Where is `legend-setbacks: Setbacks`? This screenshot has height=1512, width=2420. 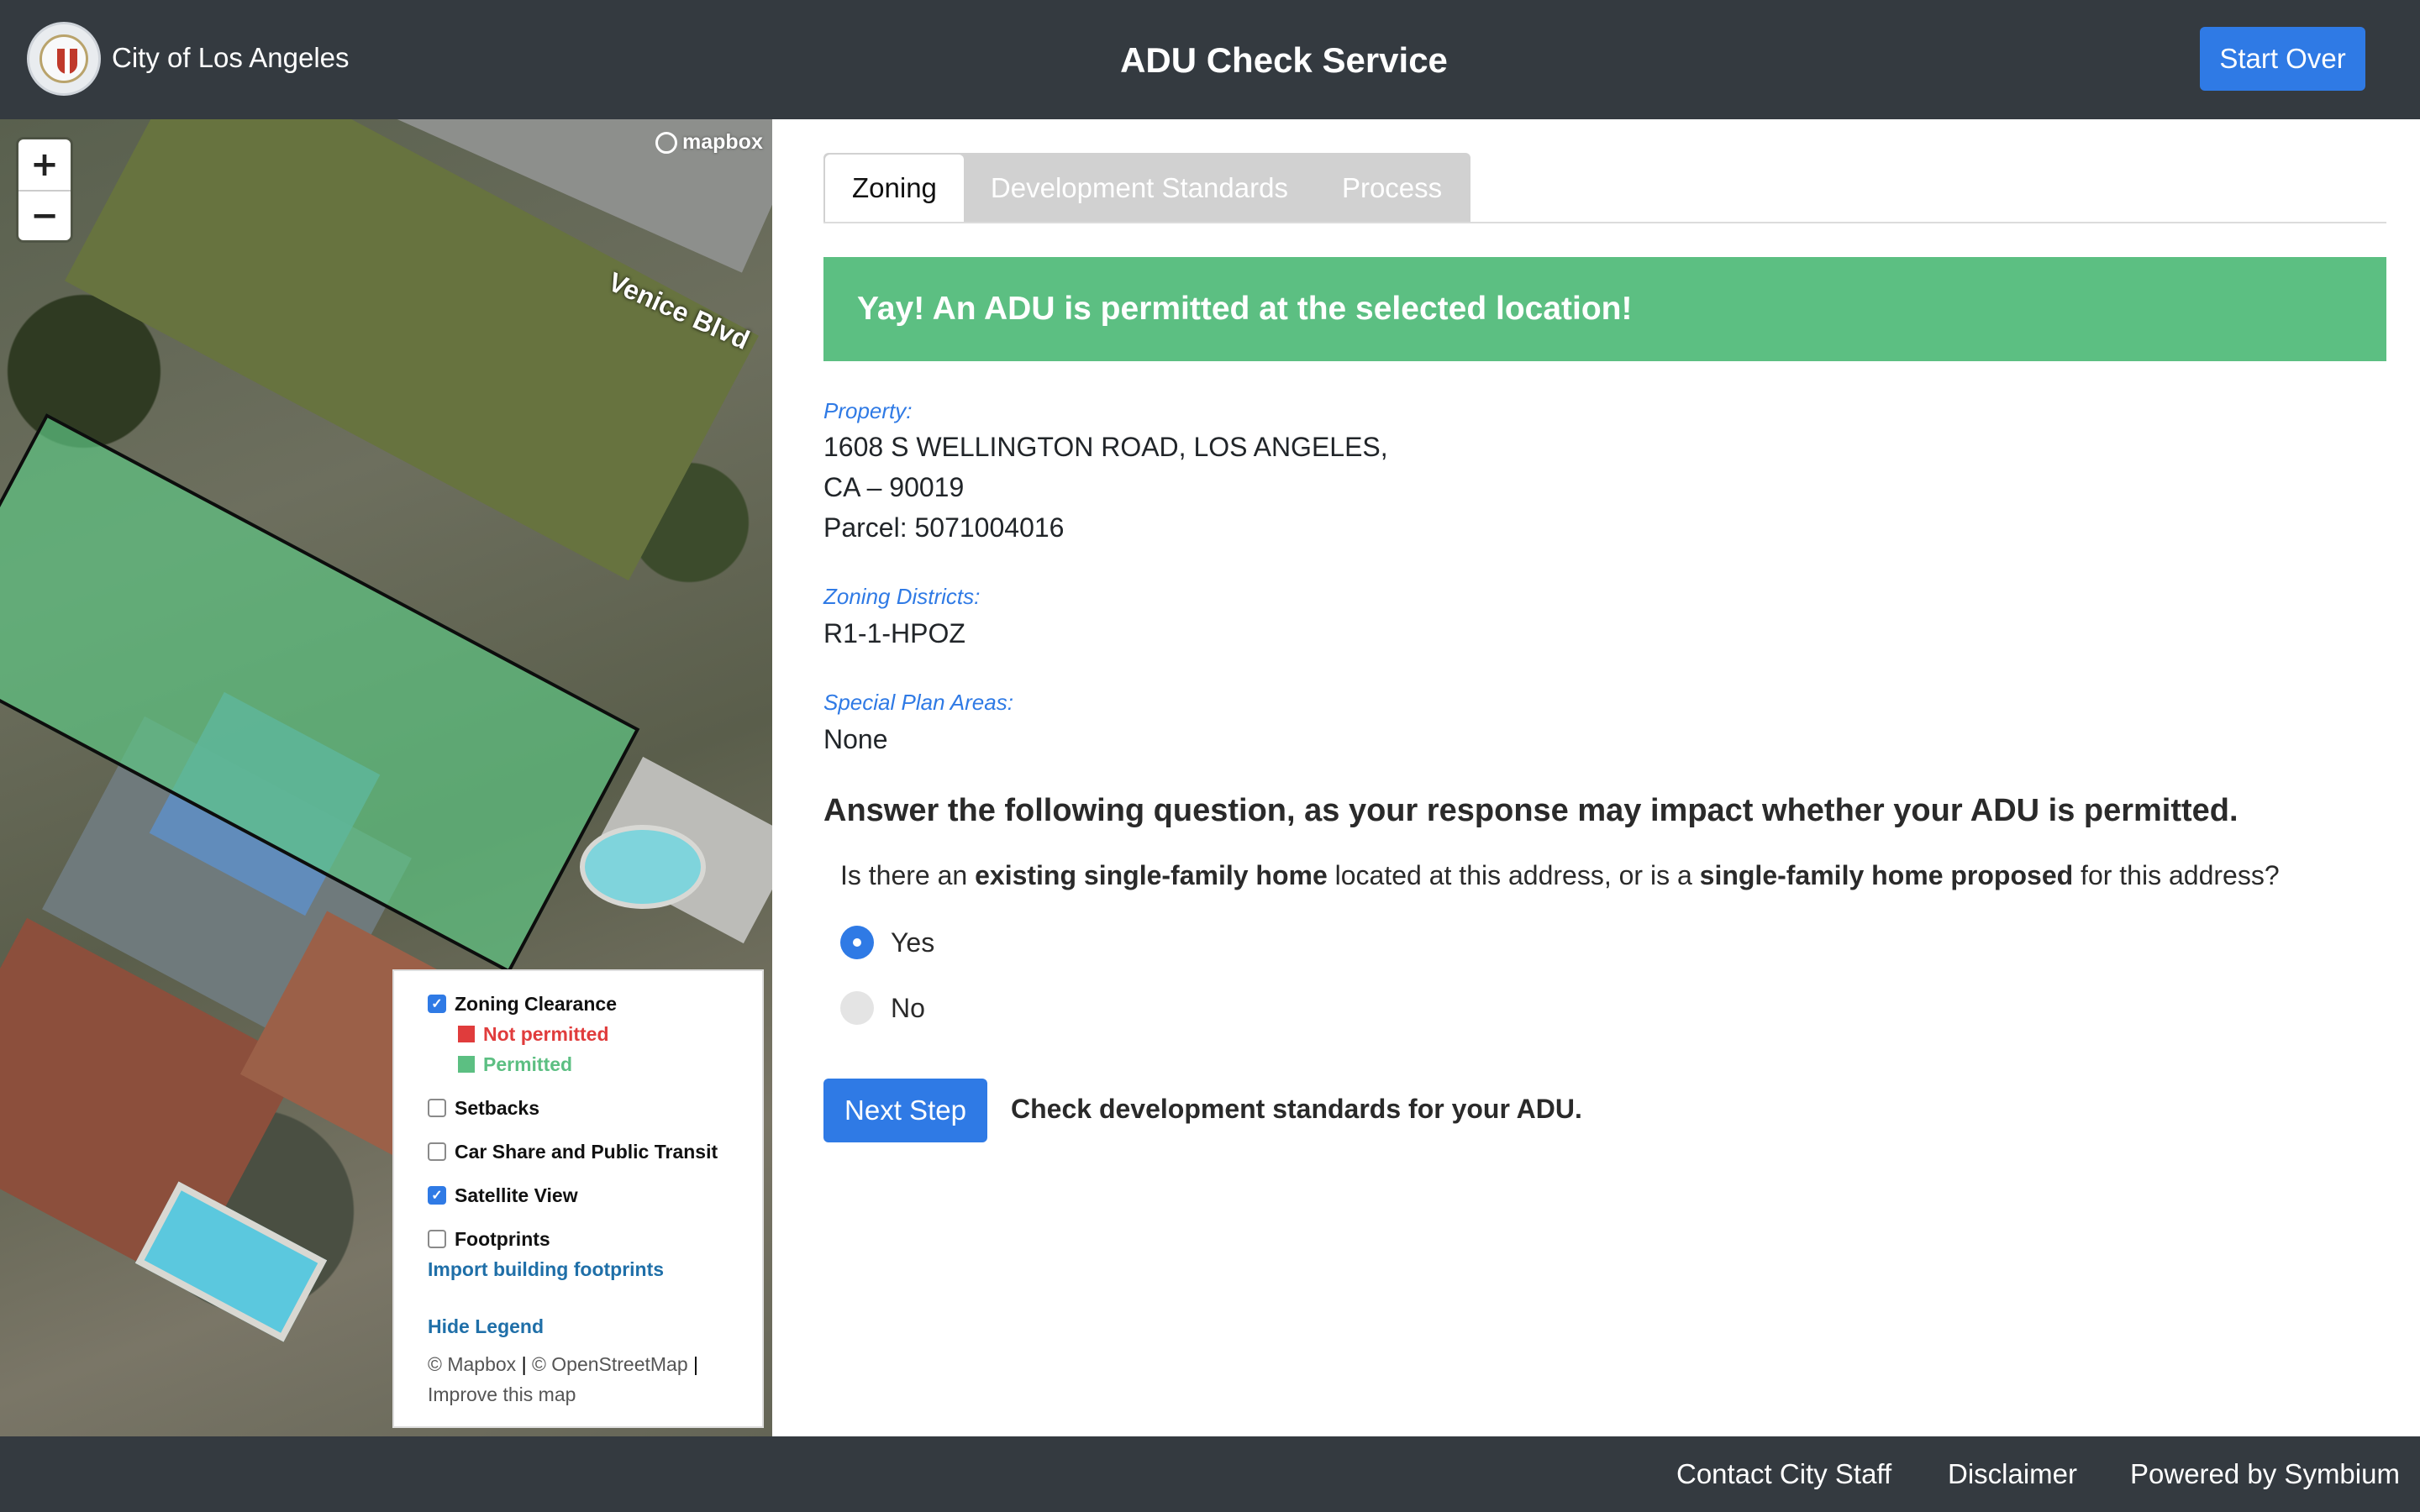
legend-setbacks: Setbacks is located at coordinates (483, 1108).